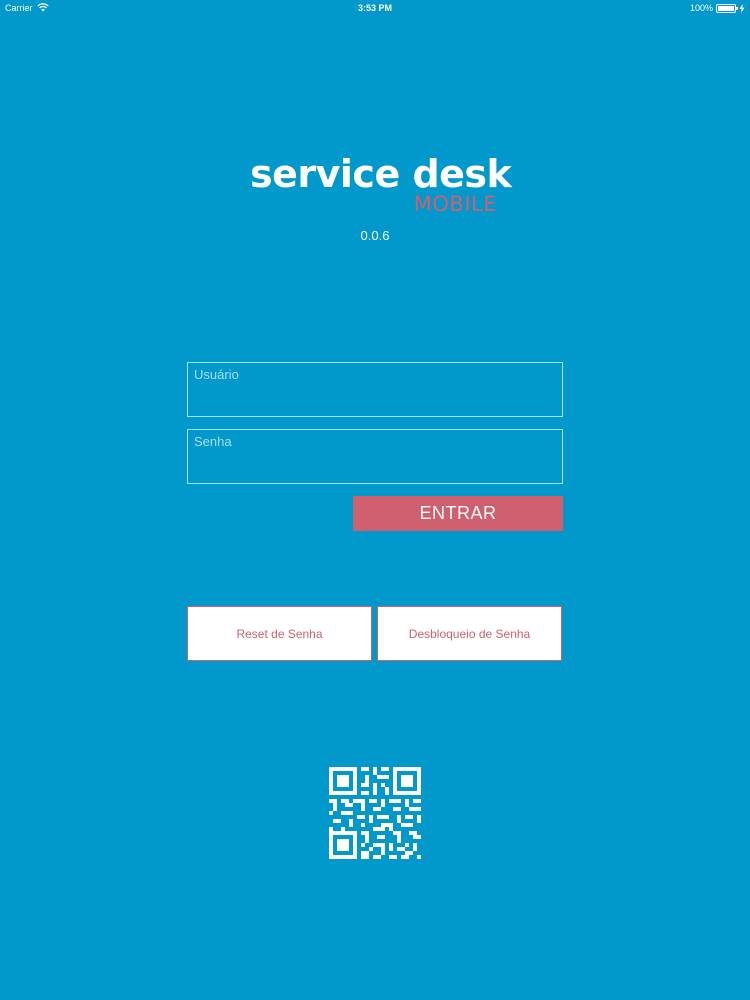  I want to click on clock-label: 3:53 PM, so click(374, 8).